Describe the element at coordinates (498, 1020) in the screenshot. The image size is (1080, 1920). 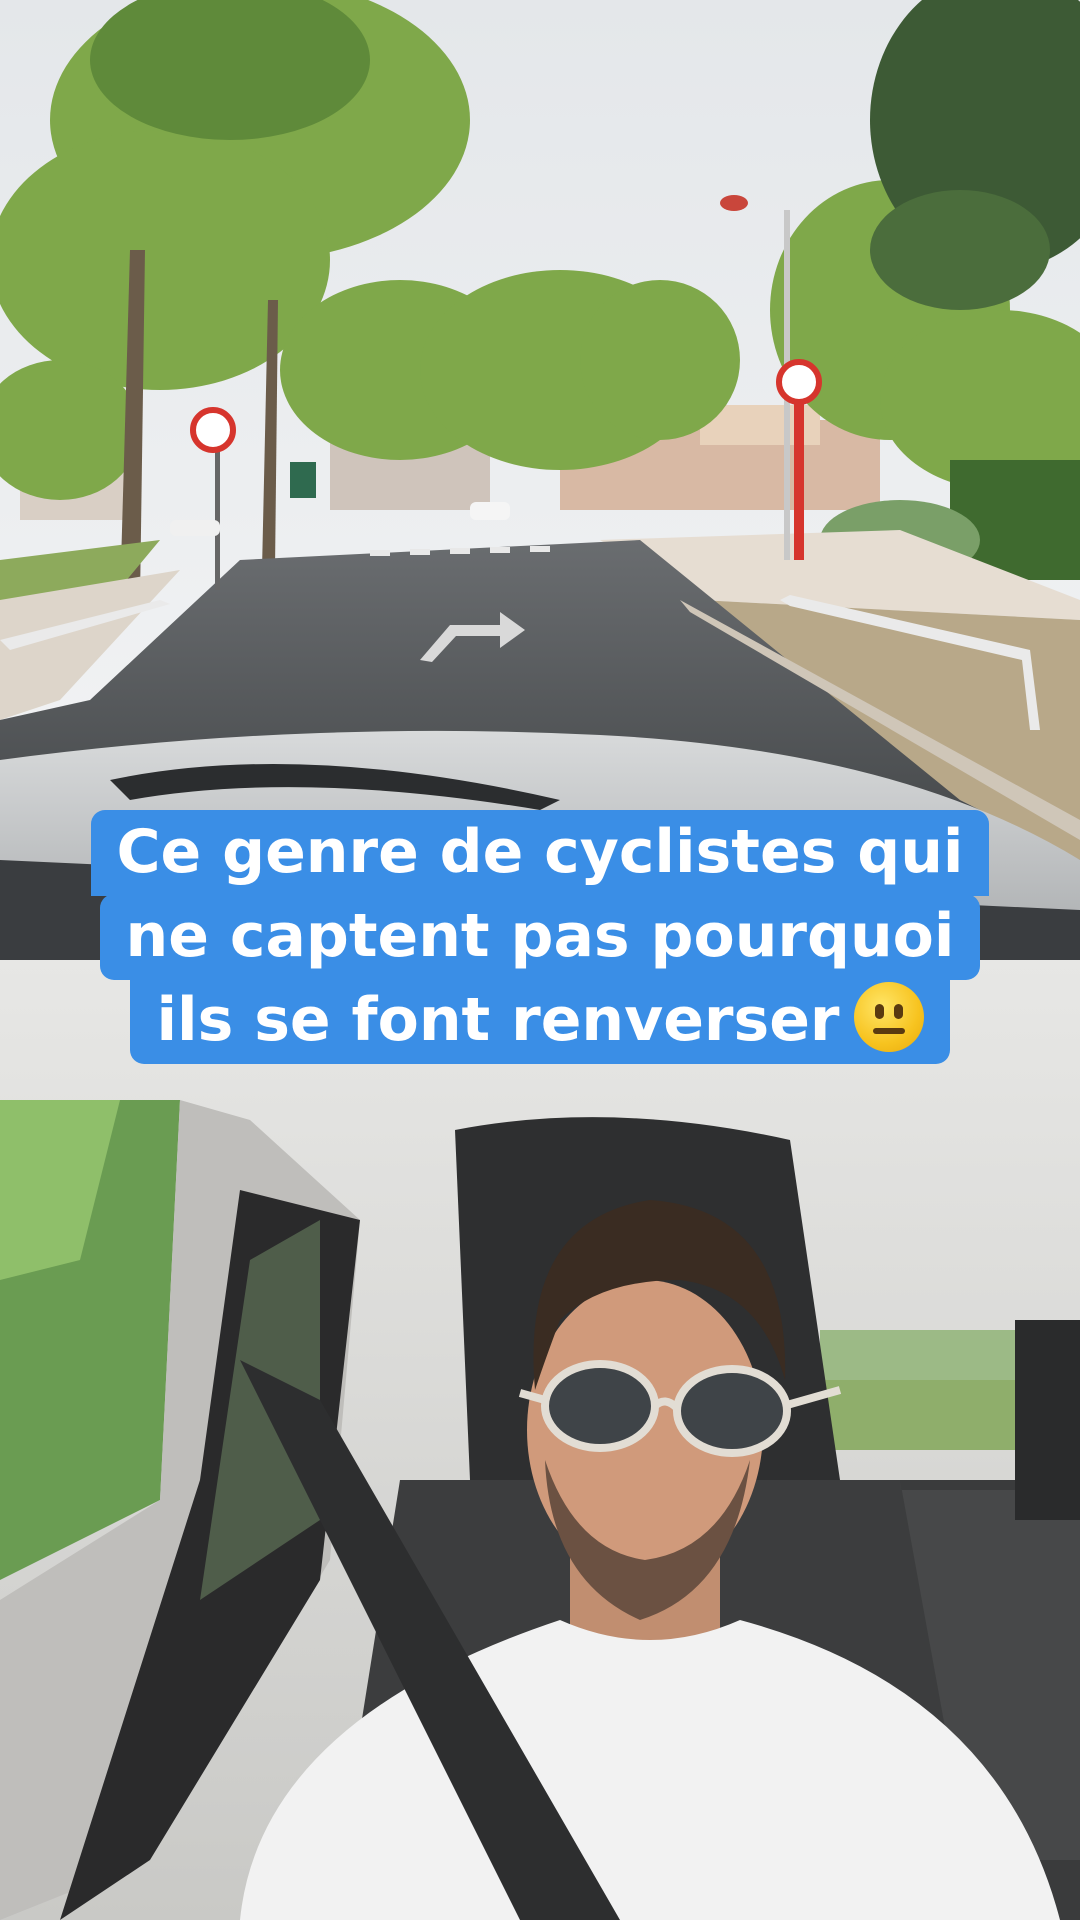
I see `caption-line-3-text: ils se font renverser` at that location.